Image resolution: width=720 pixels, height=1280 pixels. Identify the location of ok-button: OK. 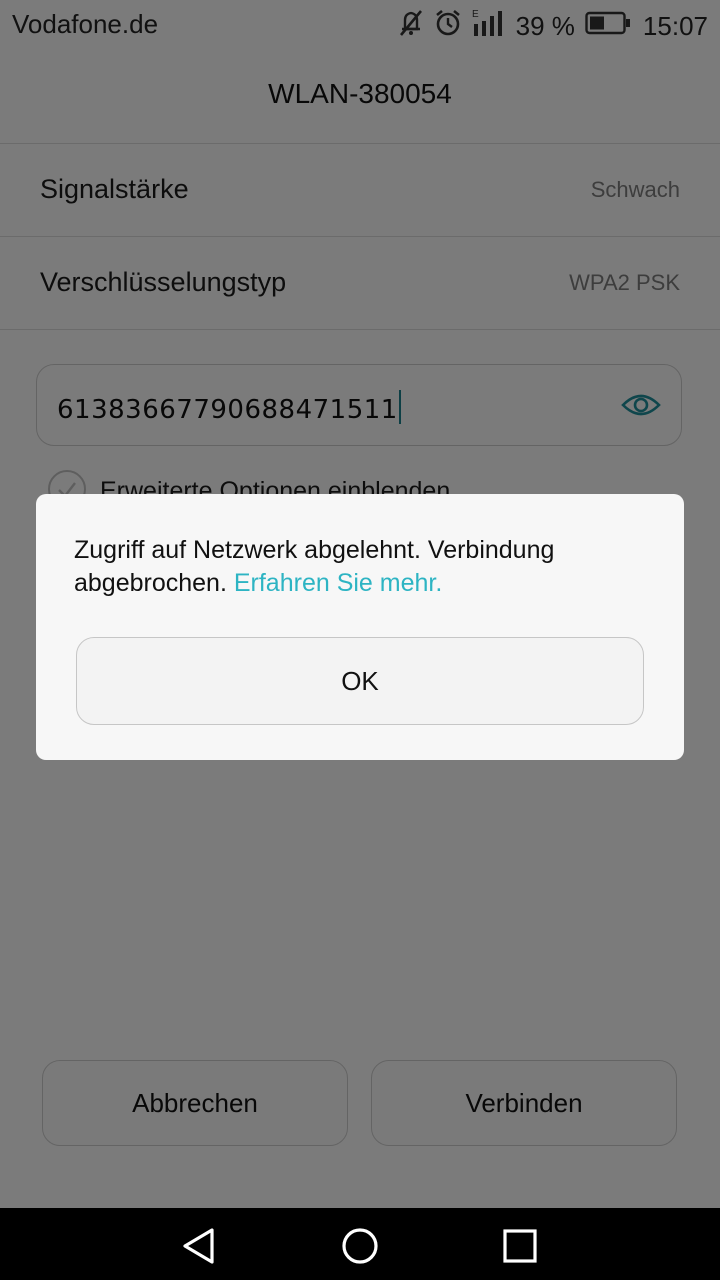
(360, 681).